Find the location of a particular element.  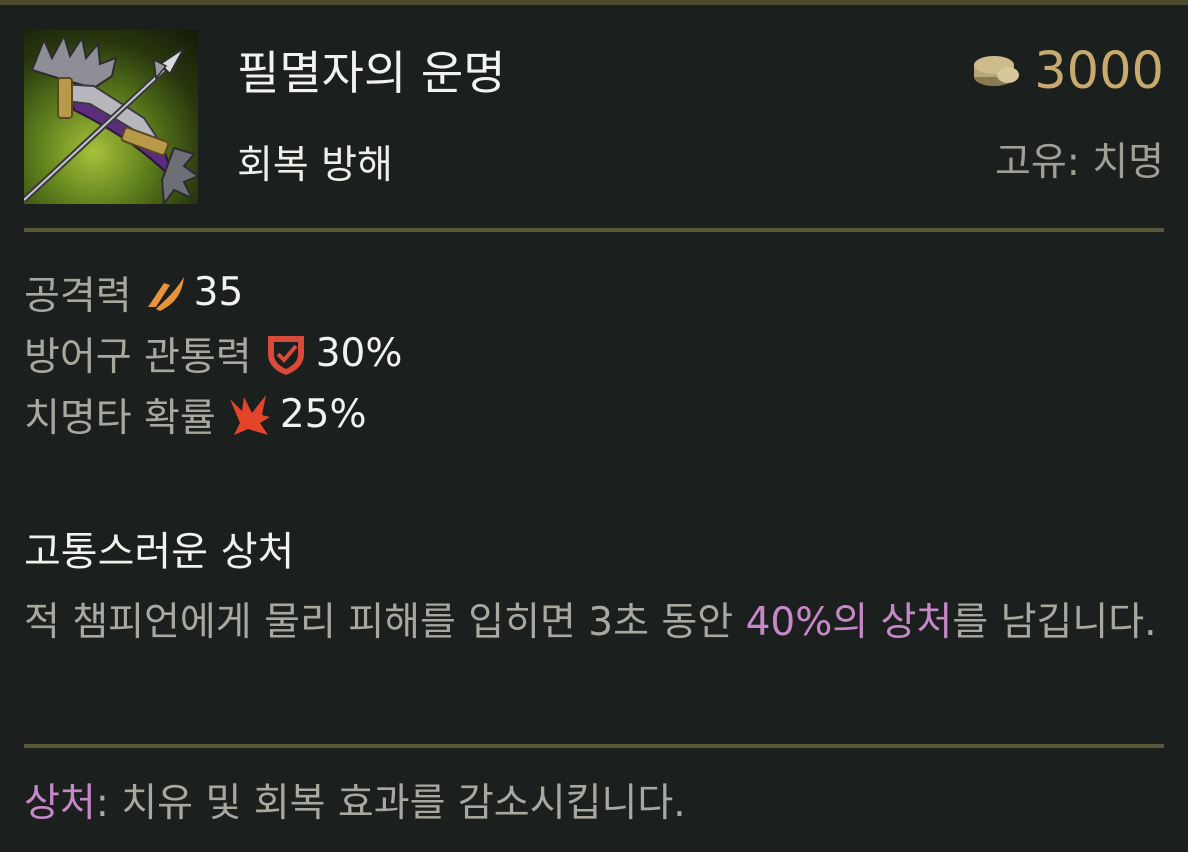

stat-label: 치명타 확률 is located at coordinates (120, 418).